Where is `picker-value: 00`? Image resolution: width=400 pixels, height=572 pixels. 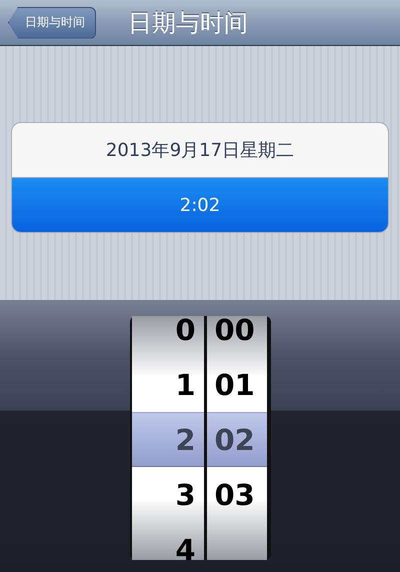 picker-value: 00 is located at coordinates (236, 336).